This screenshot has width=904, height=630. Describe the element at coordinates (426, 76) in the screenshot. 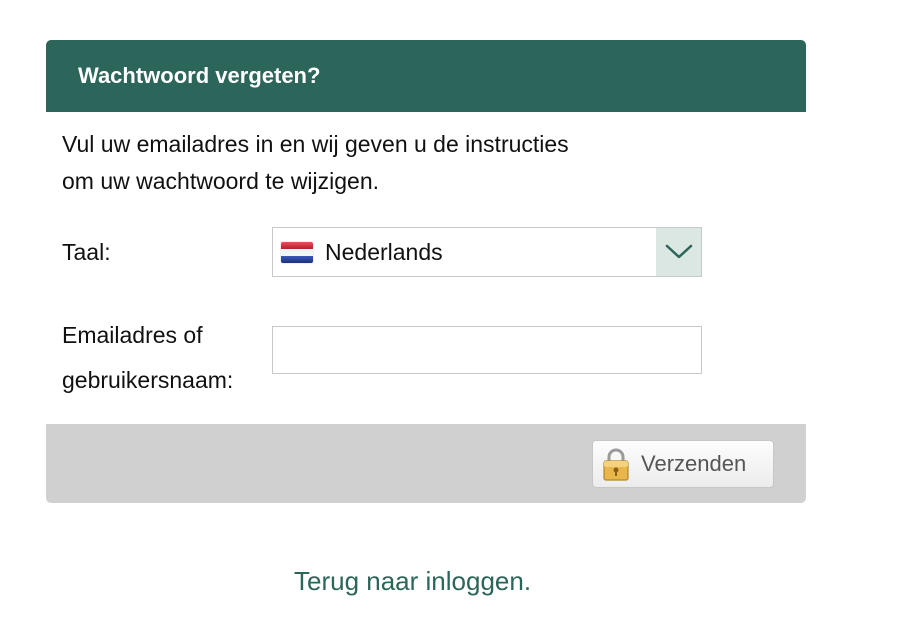

I see `panel-header: Wachtwoord vergeten?` at that location.